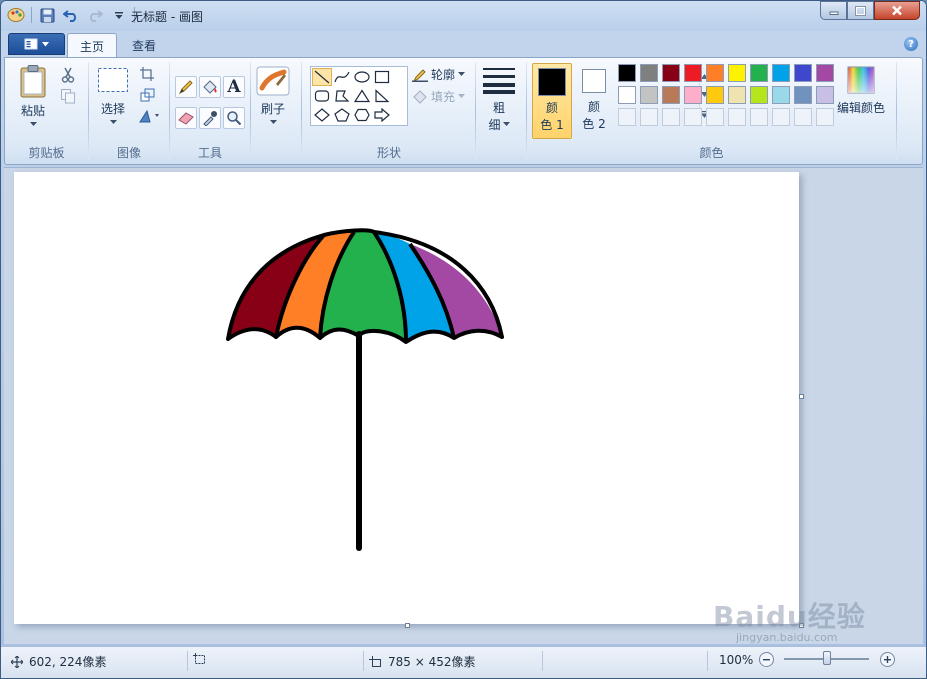 Image resolution: width=927 pixels, height=679 pixels. I want to click on shape-oval-icon, so click(362, 77).